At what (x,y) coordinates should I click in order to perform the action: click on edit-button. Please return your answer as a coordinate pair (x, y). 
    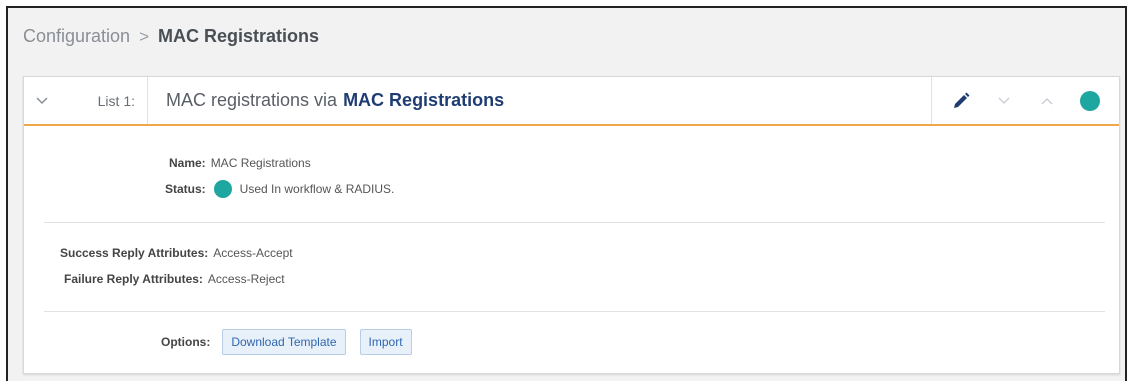
    Looking at the image, I should click on (961, 101).